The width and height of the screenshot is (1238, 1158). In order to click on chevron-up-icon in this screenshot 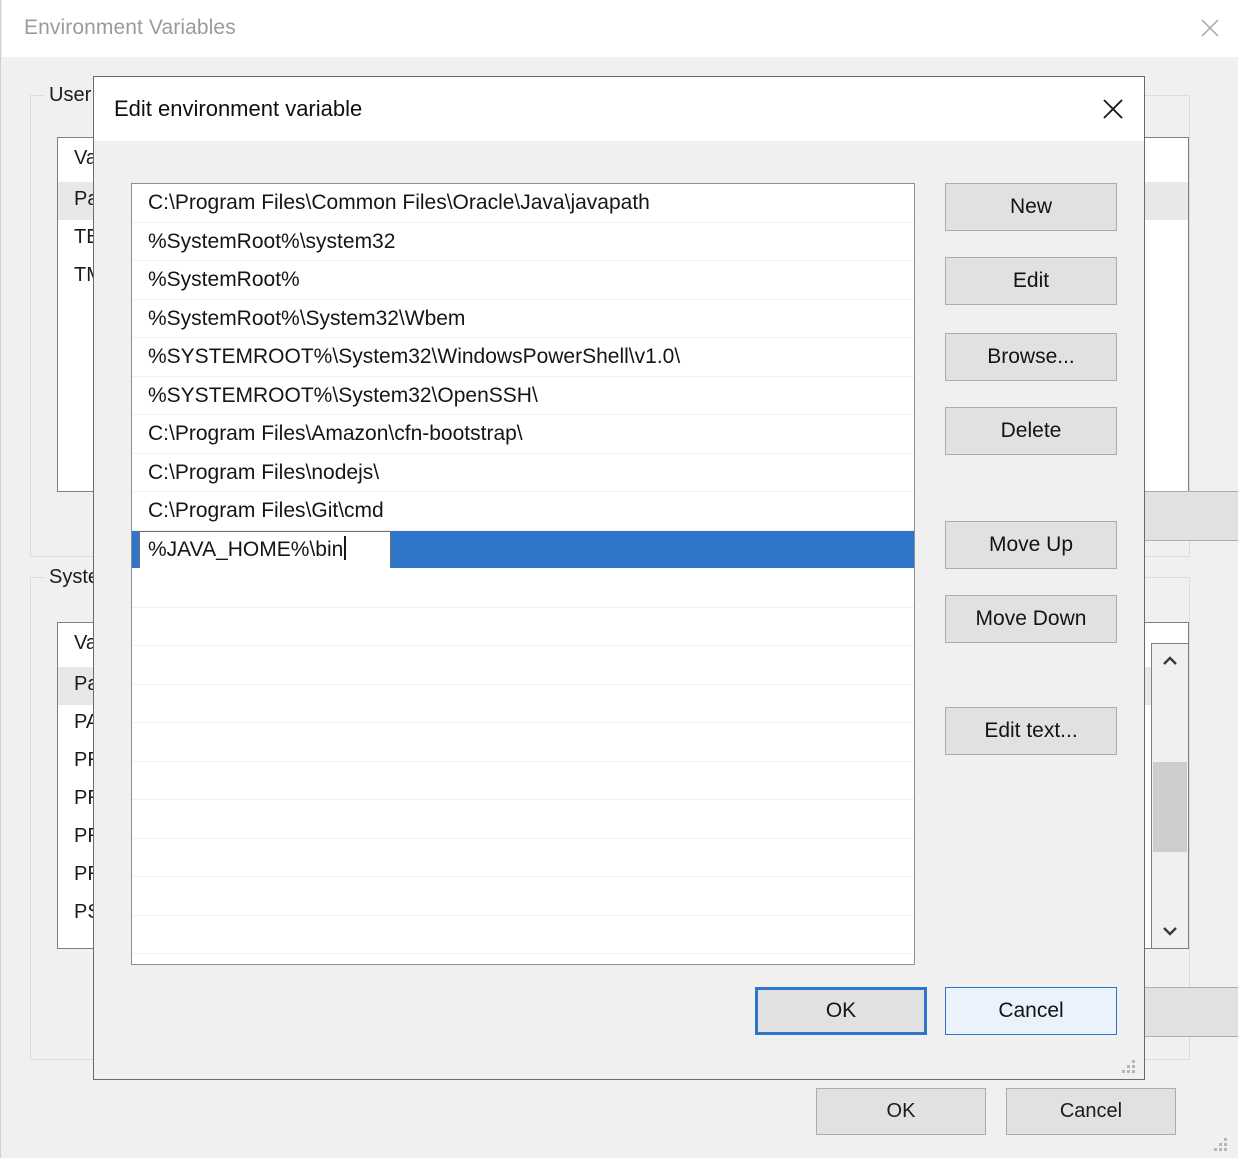, I will do `click(1170, 661)`.